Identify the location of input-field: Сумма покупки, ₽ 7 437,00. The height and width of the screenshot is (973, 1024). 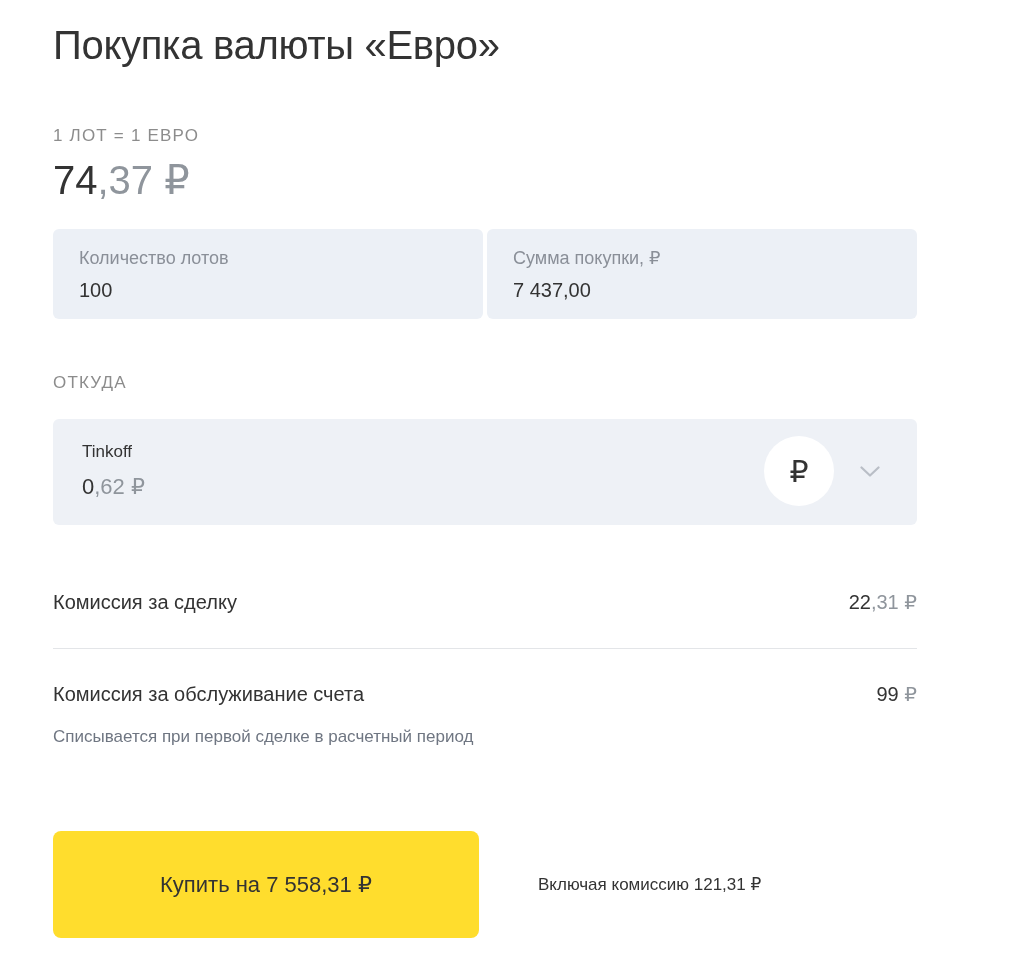
(702, 274).